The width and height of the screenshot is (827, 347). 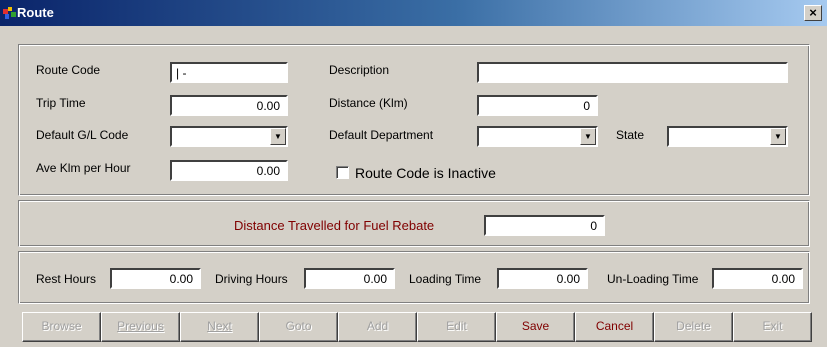 I want to click on route-code-label: Route Code, so click(x=68, y=70).